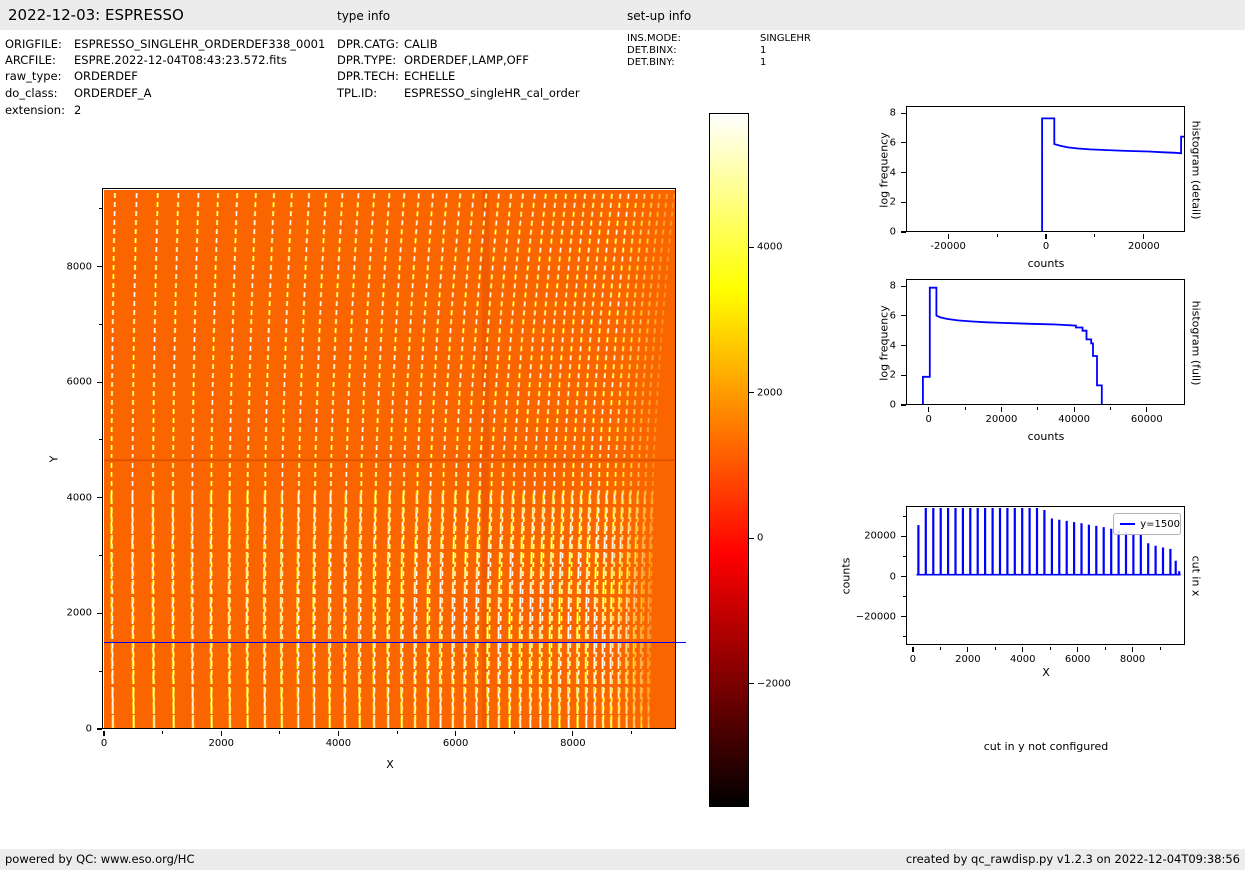 This screenshot has width=1245, height=870. Describe the element at coordinates (573, 743) in the screenshot. I see `x-tick-label: 8000` at that location.